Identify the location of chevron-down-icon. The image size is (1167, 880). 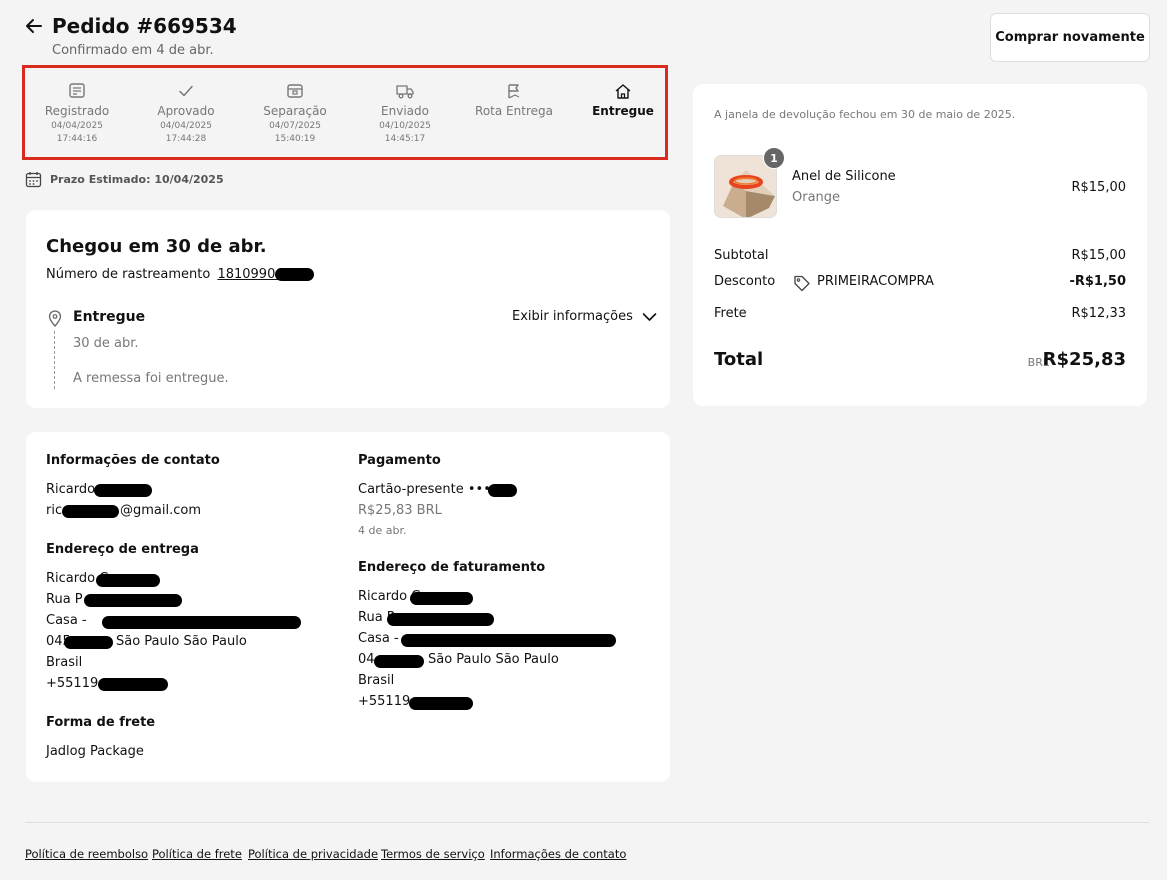
(649, 316).